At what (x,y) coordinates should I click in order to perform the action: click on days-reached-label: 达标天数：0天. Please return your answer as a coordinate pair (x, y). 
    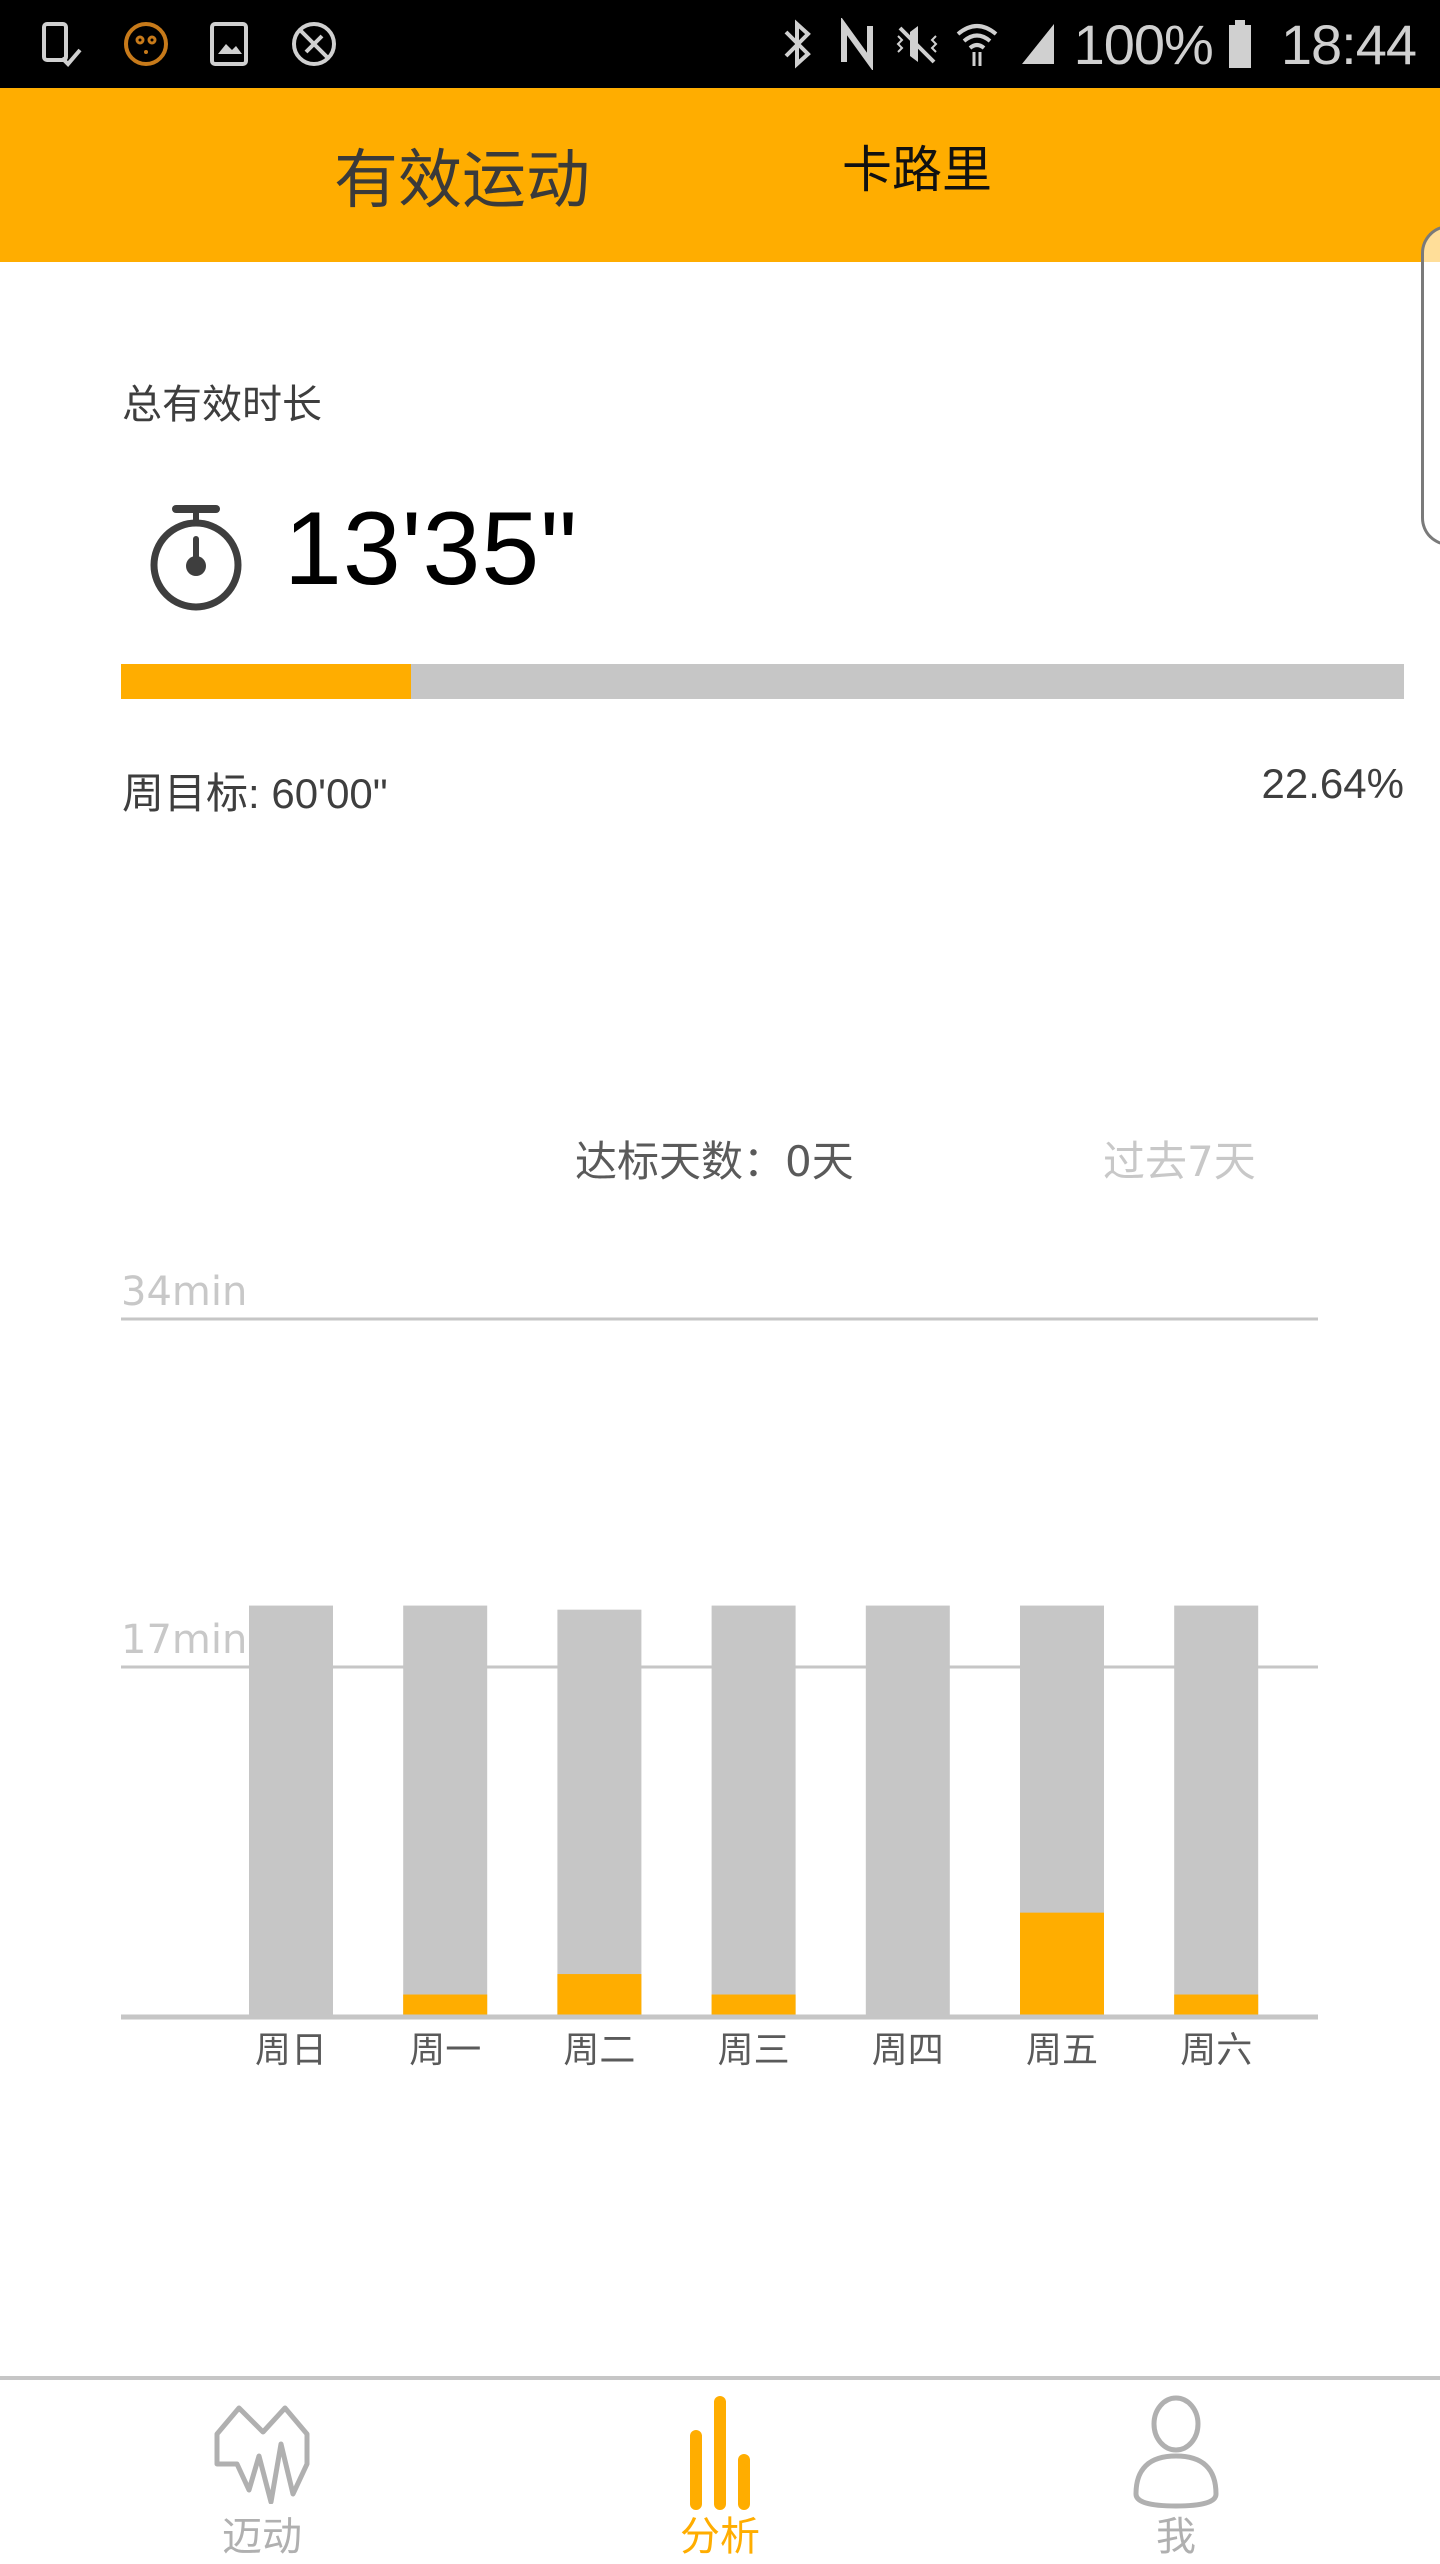
    Looking at the image, I should click on (714, 1161).